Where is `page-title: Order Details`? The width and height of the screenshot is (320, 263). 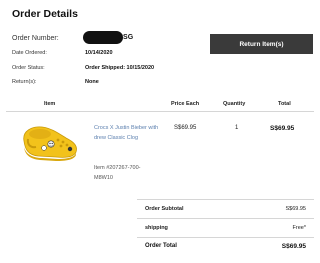 page-title: Order Details is located at coordinates (45, 14).